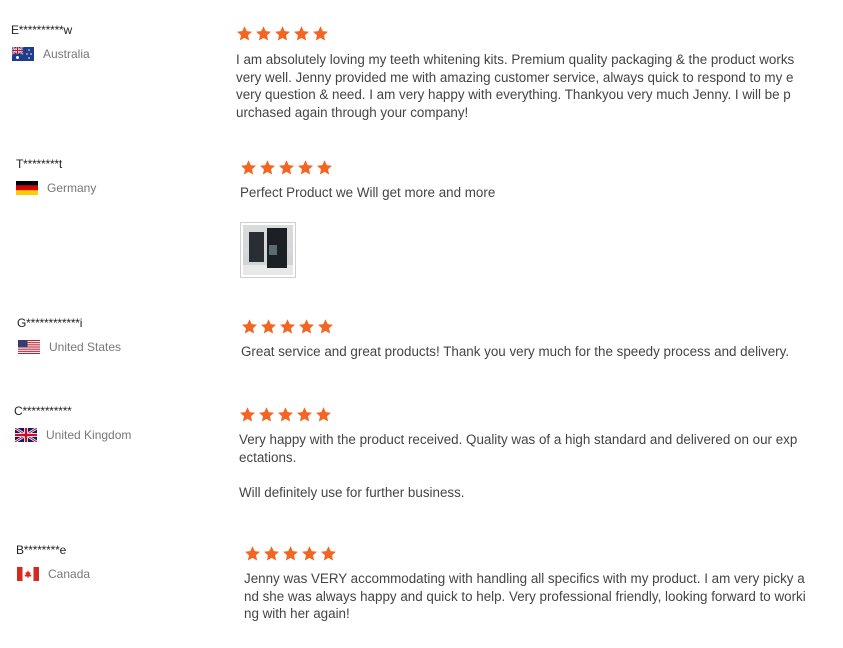 This screenshot has height=648, width=843. Describe the element at coordinates (43, 411) in the screenshot. I see `reviewer-name: C***********` at that location.